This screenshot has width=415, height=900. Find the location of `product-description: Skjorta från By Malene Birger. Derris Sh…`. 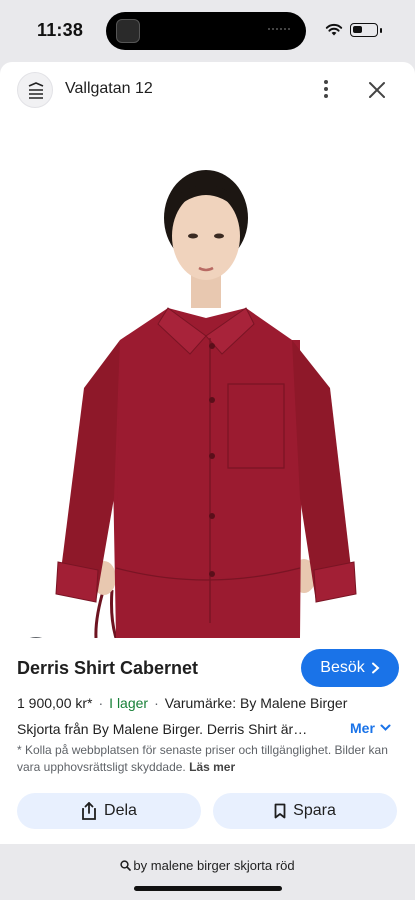

product-description: Skjorta från By Malene Birger. Derris Sh… is located at coordinates (162, 729).